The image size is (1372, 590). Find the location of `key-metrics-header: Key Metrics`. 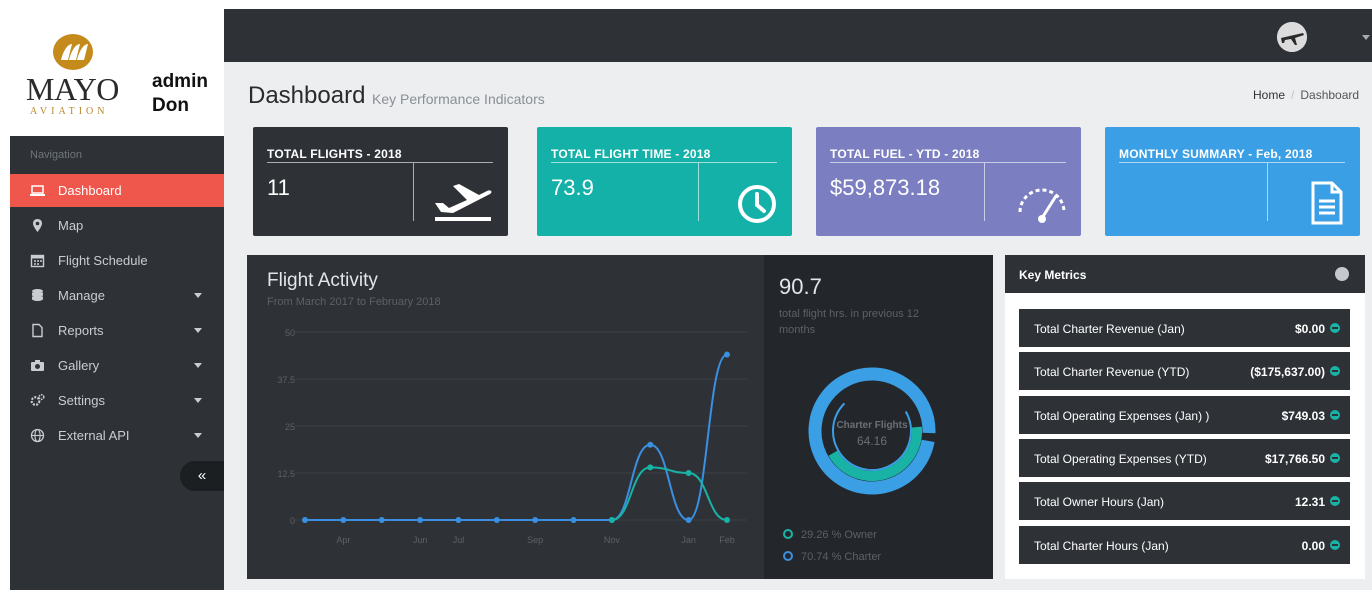

key-metrics-header: Key Metrics is located at coordinates (1185, 274).